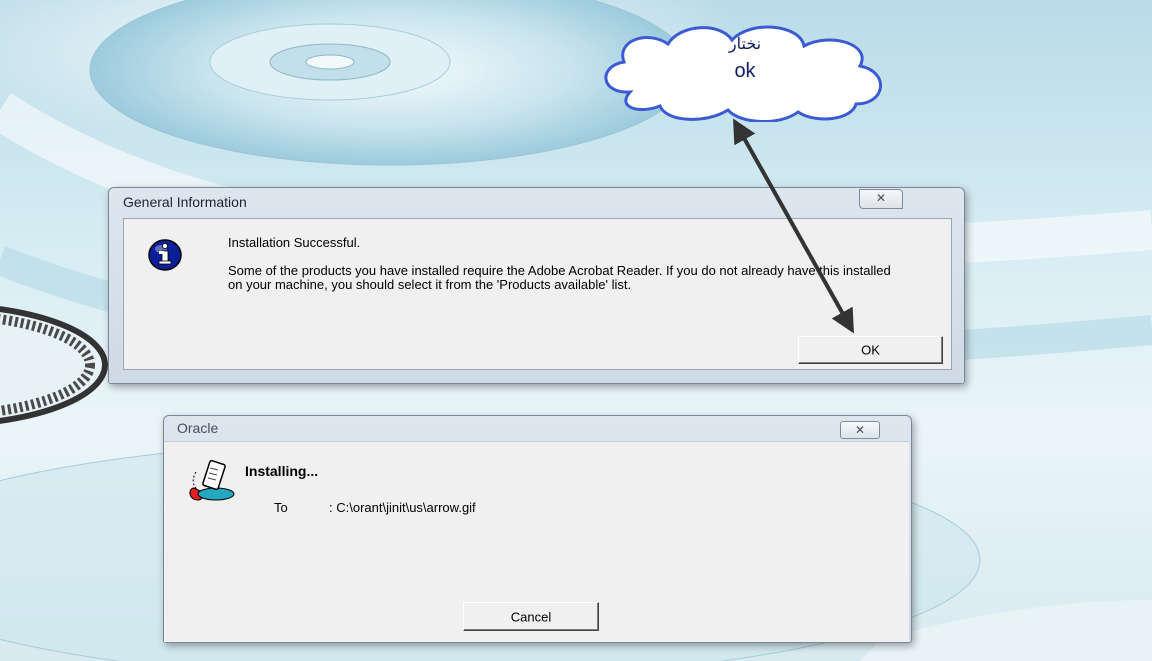  I want to click on dialog-title: General Information, so click(185, 202).